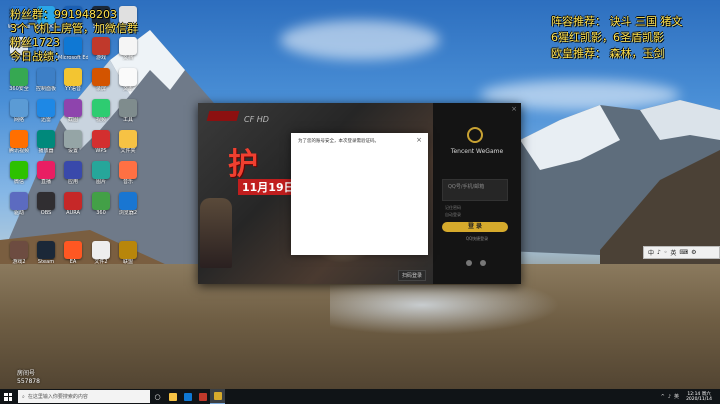  I want to click on taskbar-app-explorer, so click(172, 396).